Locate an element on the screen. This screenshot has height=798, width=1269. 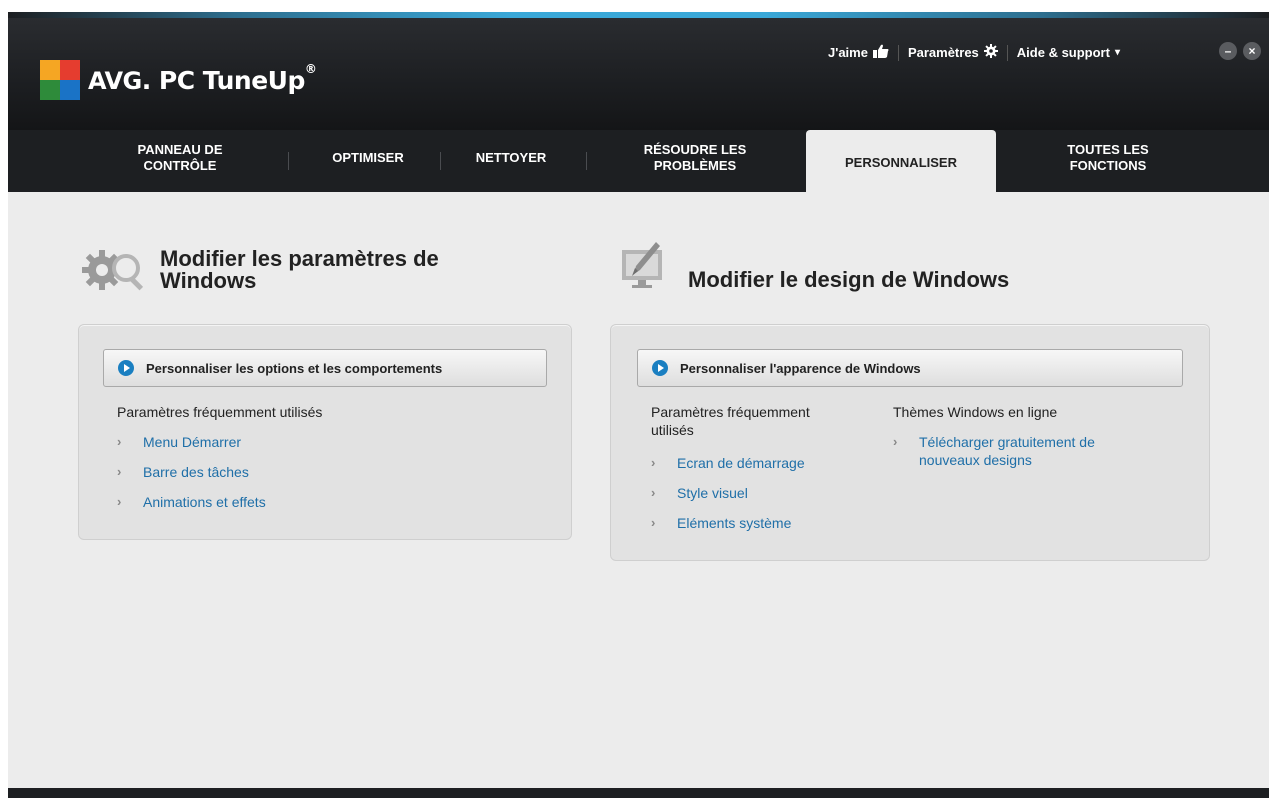
help-support-link: Aide & support ▾ is located at coordinates (1068, 52).